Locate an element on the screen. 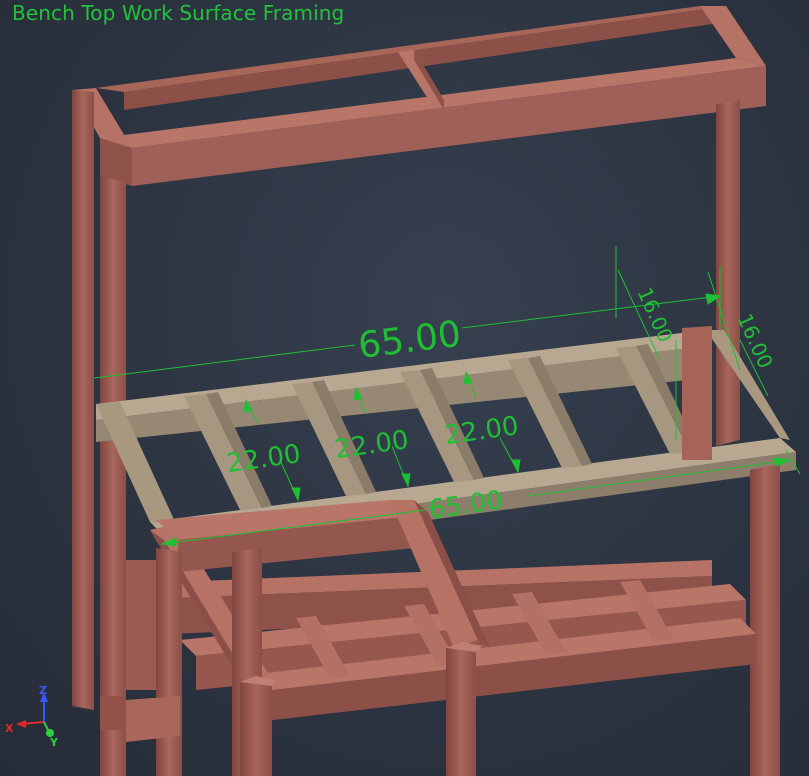 This screenshot has width=809, height=776. dimension-top-overall: 65.00 is located at coordinates (409, 340).